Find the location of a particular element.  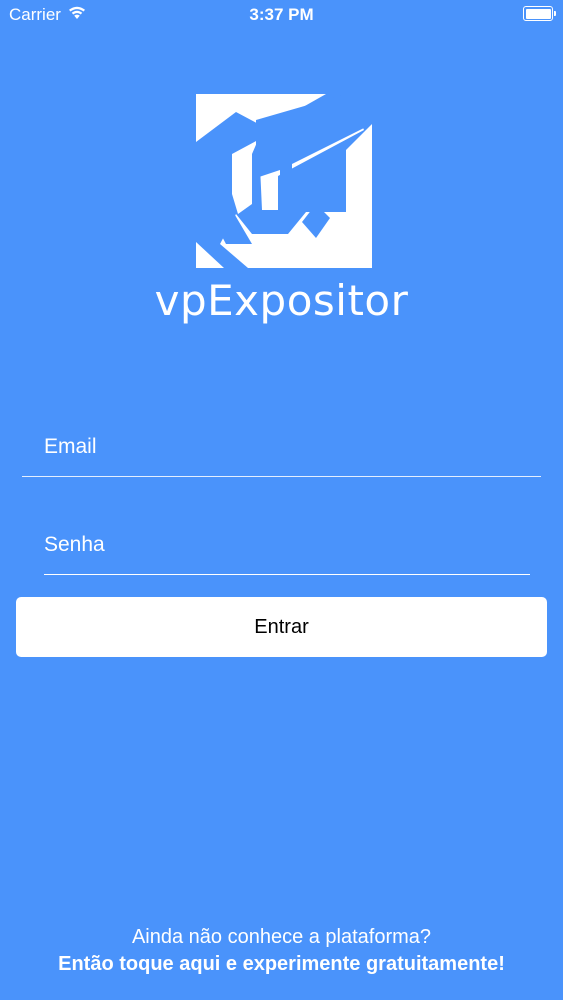

password-field is located at coordinates (287, 548).